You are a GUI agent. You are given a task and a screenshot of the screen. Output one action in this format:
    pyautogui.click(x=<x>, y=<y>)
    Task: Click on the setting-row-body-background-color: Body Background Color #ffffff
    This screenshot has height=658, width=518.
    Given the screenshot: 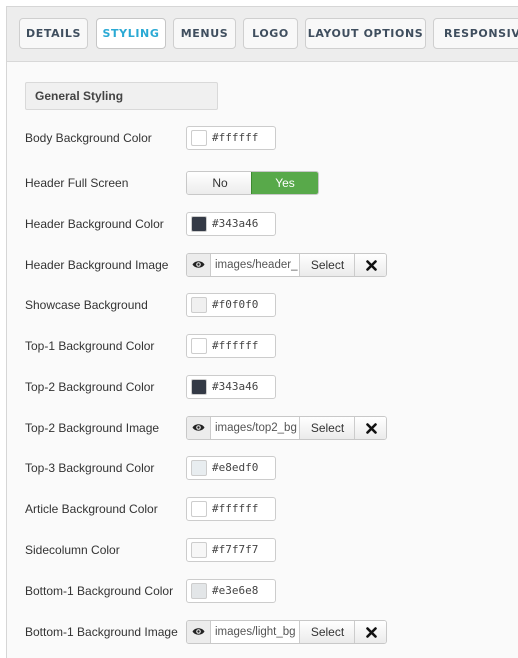 What is the action you would take?
    pyautogui.click(x=262, y=138)
    